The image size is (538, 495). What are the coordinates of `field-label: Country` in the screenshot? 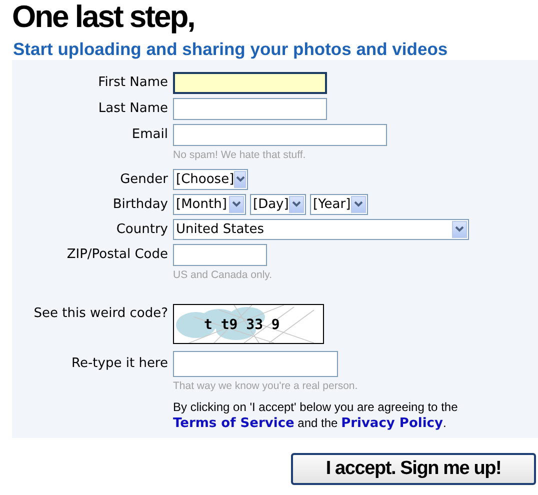 It's located at (141, 229).